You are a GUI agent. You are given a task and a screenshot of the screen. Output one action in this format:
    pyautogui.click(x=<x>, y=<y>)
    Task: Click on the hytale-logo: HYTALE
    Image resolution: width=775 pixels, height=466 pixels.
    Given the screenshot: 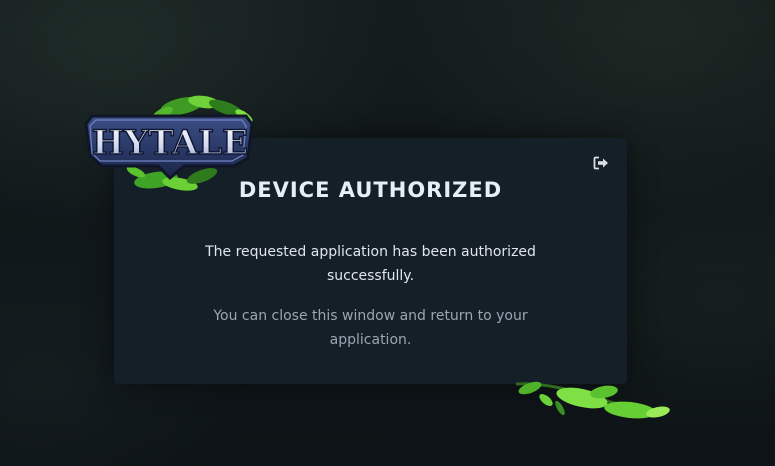 What is the action you would take?
    pyautogui.click(x=169, y=143)
    